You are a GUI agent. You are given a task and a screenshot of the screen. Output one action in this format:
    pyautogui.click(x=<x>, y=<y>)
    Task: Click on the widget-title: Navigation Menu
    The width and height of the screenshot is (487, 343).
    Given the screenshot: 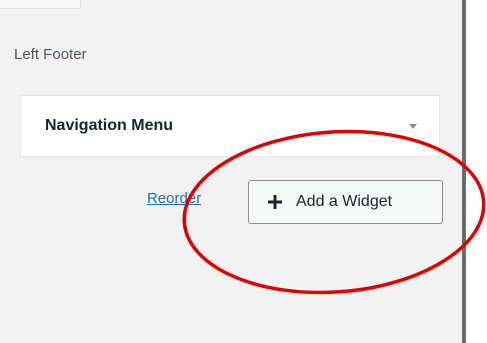 What is the action you would take?
    pyautogui.click(x=109, y=125)
    